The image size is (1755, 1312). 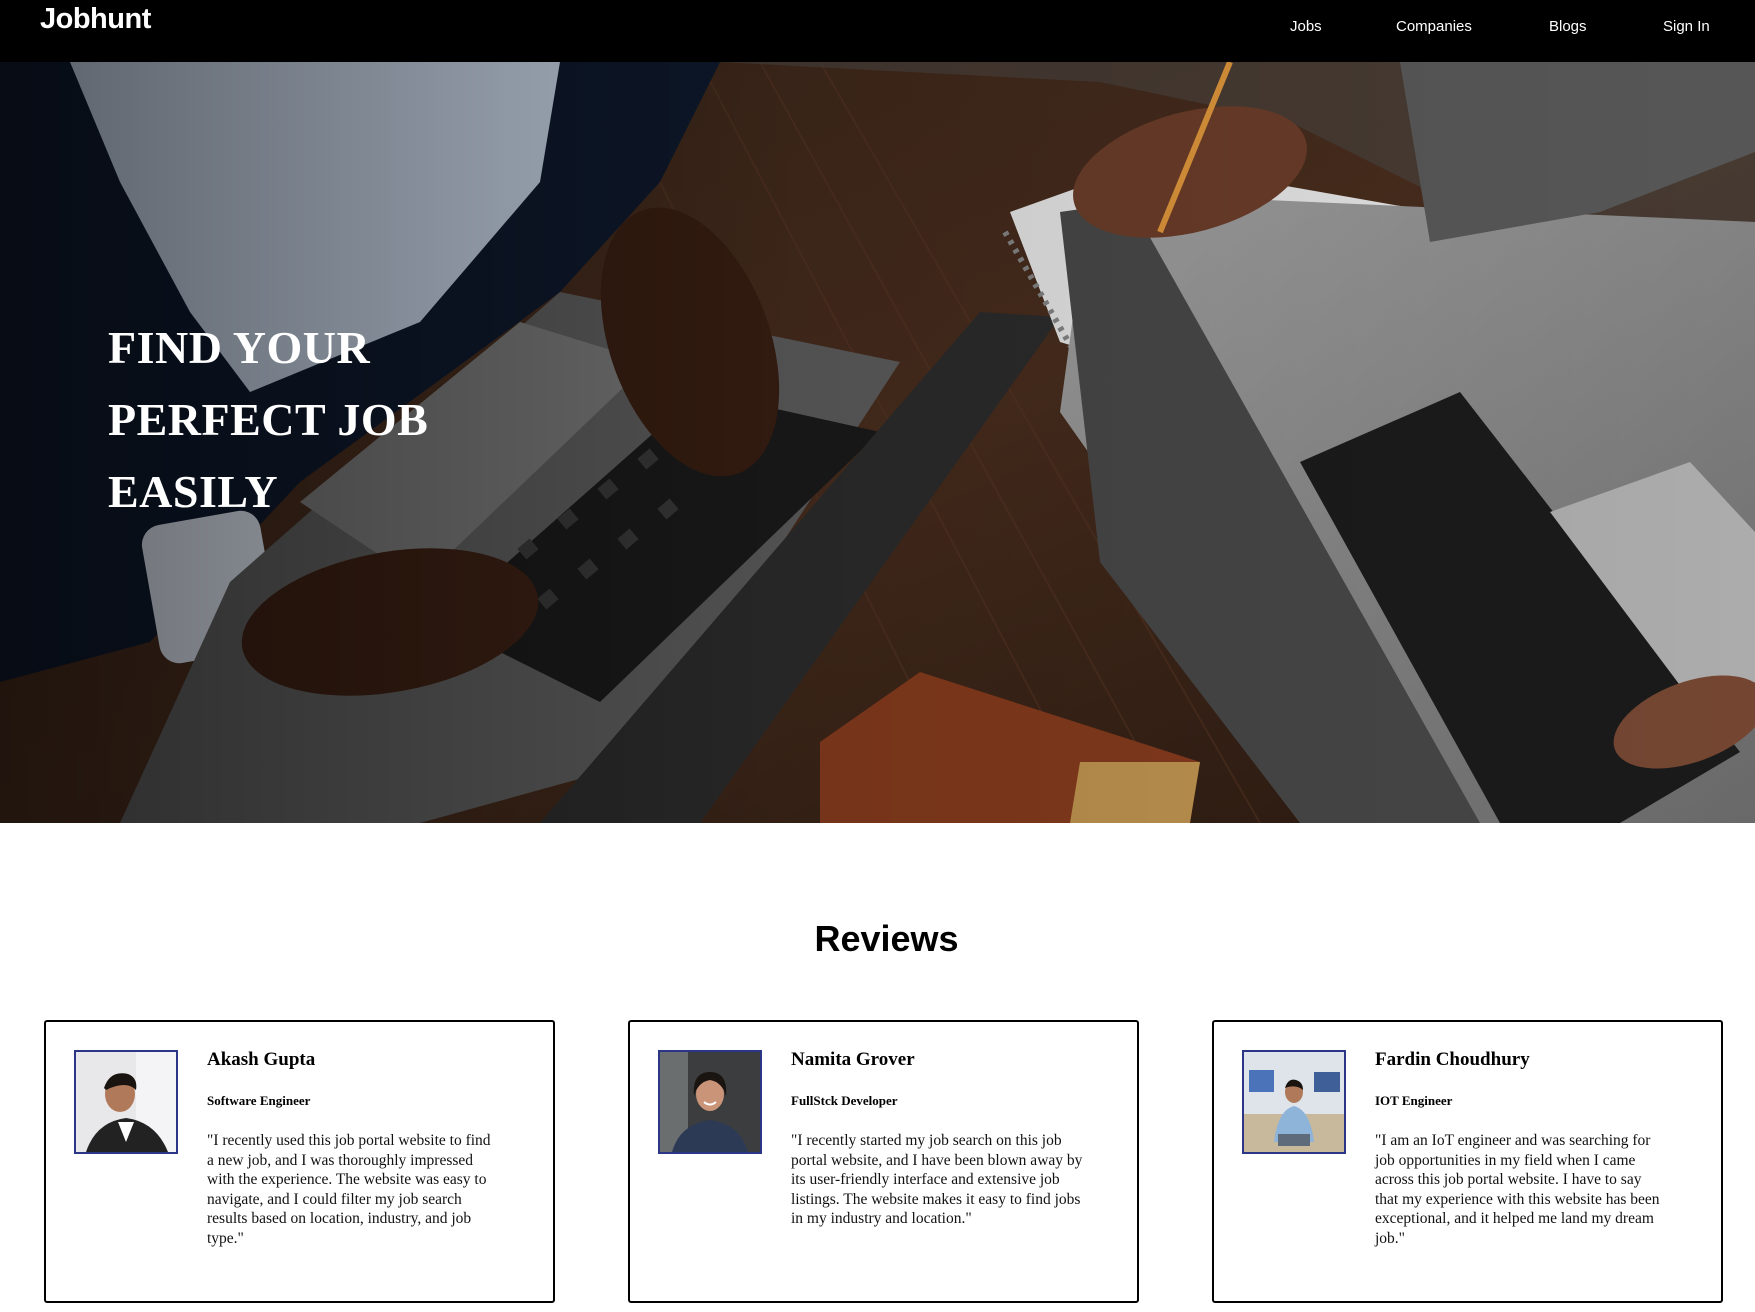 I want to click on top-navbar: Jobhunt Jobs Companies Blogs Sign In, so click(x=877, y=31).